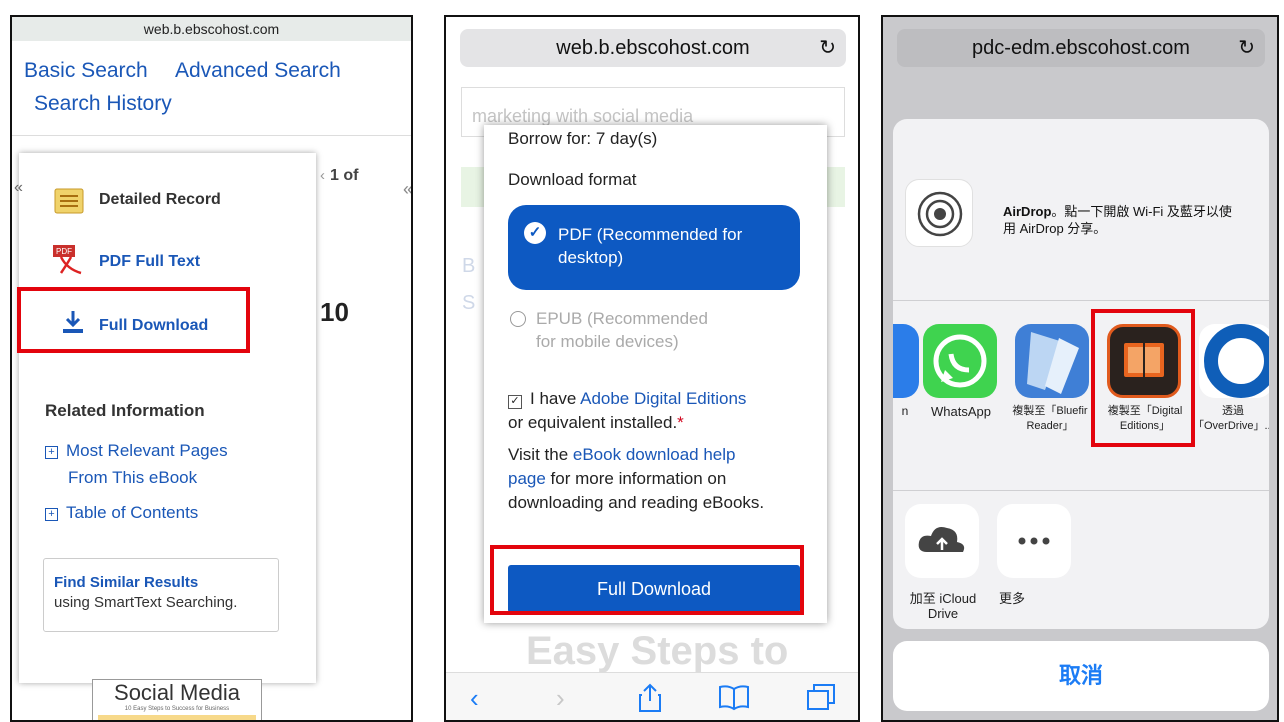  I want to click on pdf-icon: PDF, so click(67, 260).